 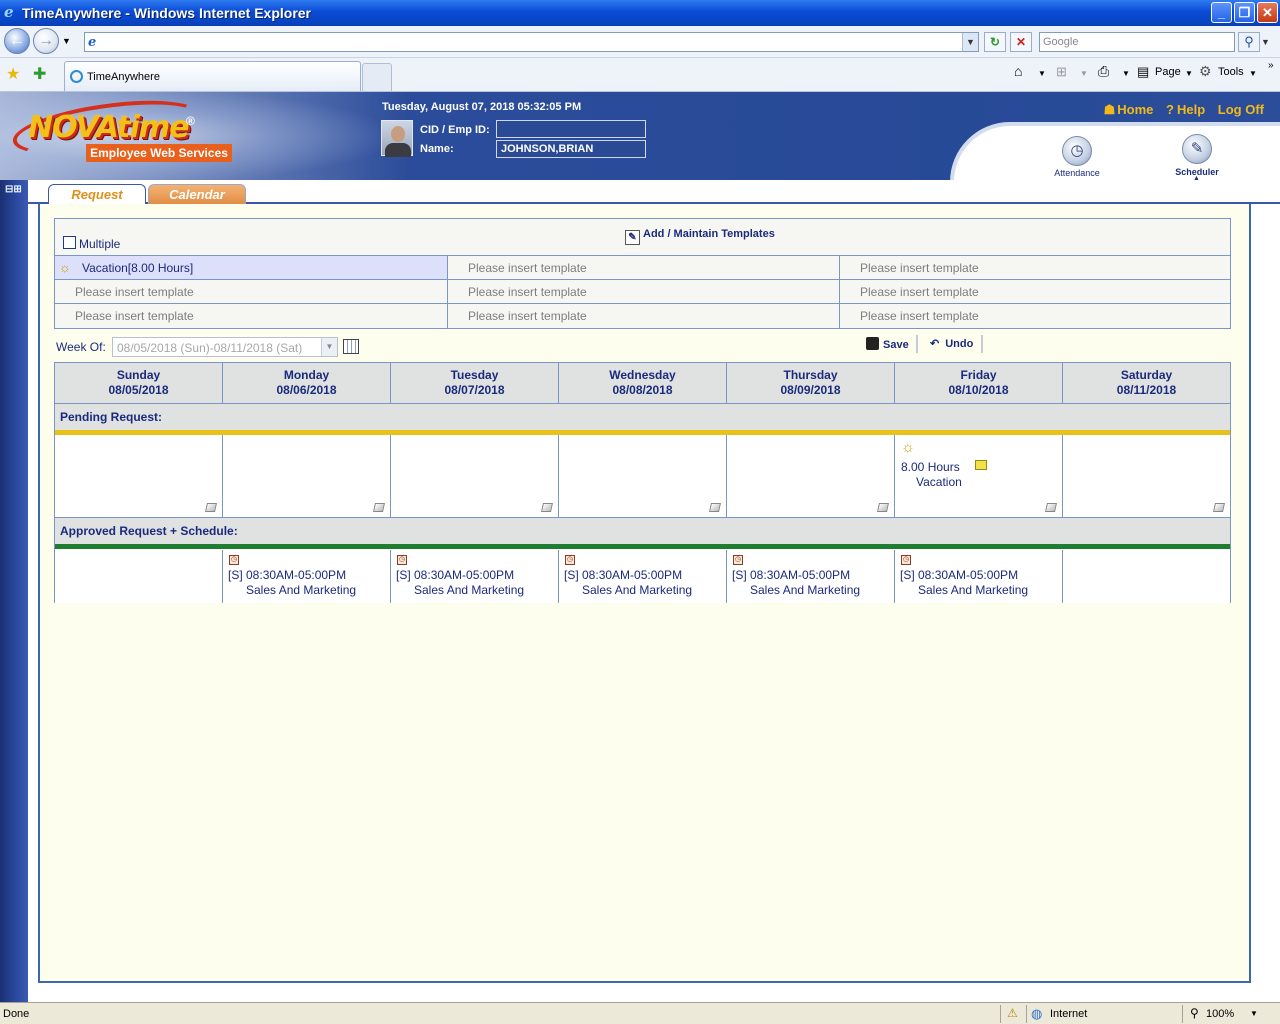 What do you see at coordinates (1194, 1013) in the screenshot?
I see `zoom-icon: ⚲` at bounding box center [1194, 1013].